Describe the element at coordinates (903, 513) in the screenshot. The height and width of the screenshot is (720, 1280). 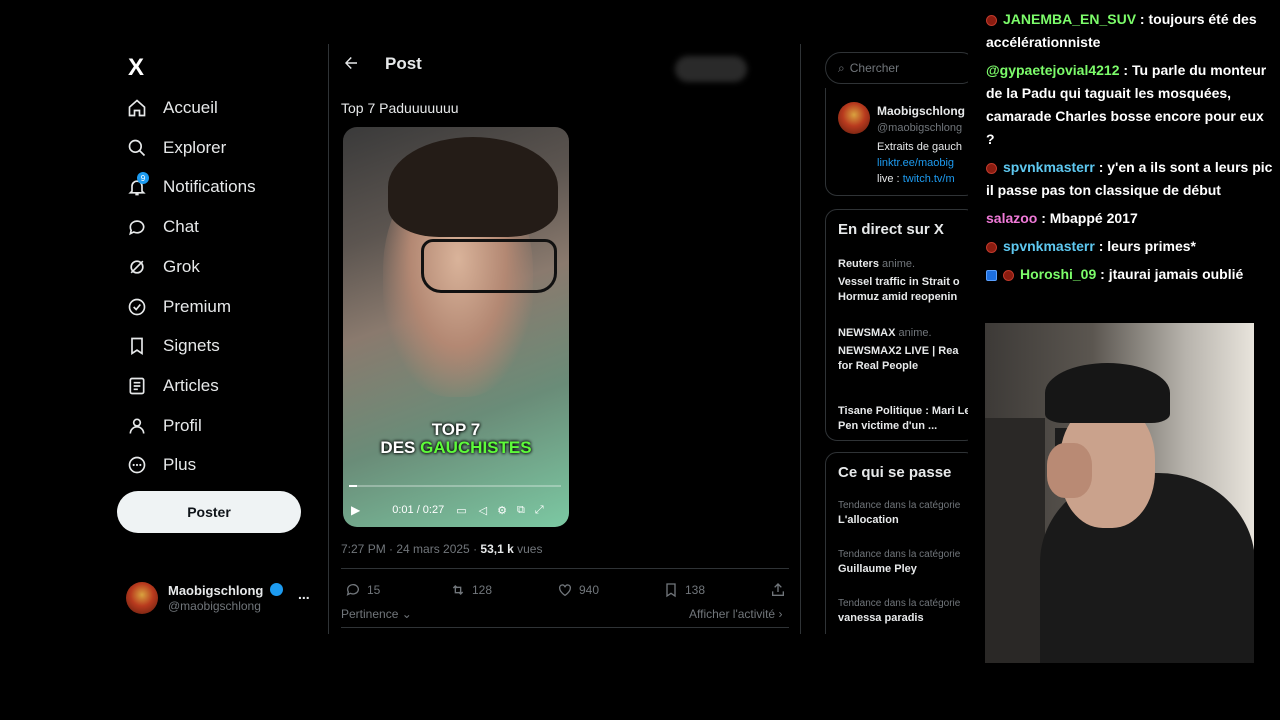
I see `trend-item: Tendance dans la catégorie L'allocation` at that location.